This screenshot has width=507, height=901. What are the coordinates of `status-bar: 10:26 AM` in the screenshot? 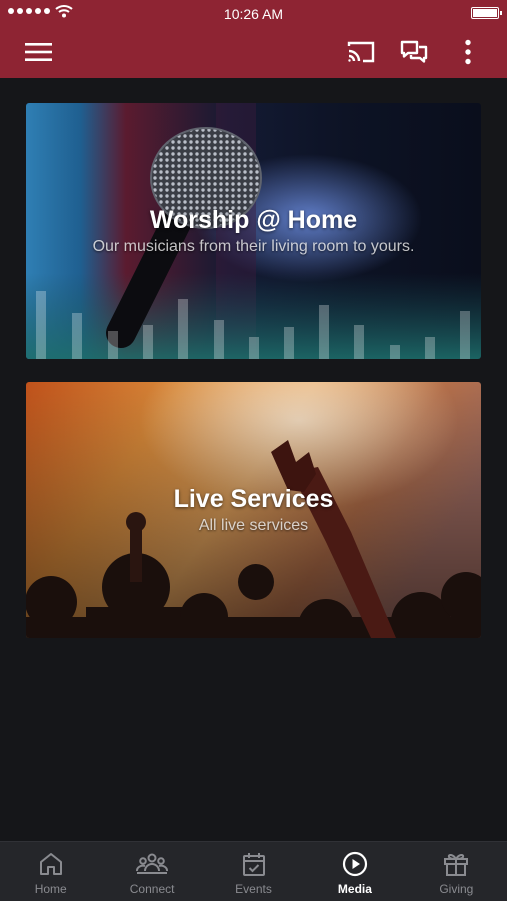 It's located at (253, 13).